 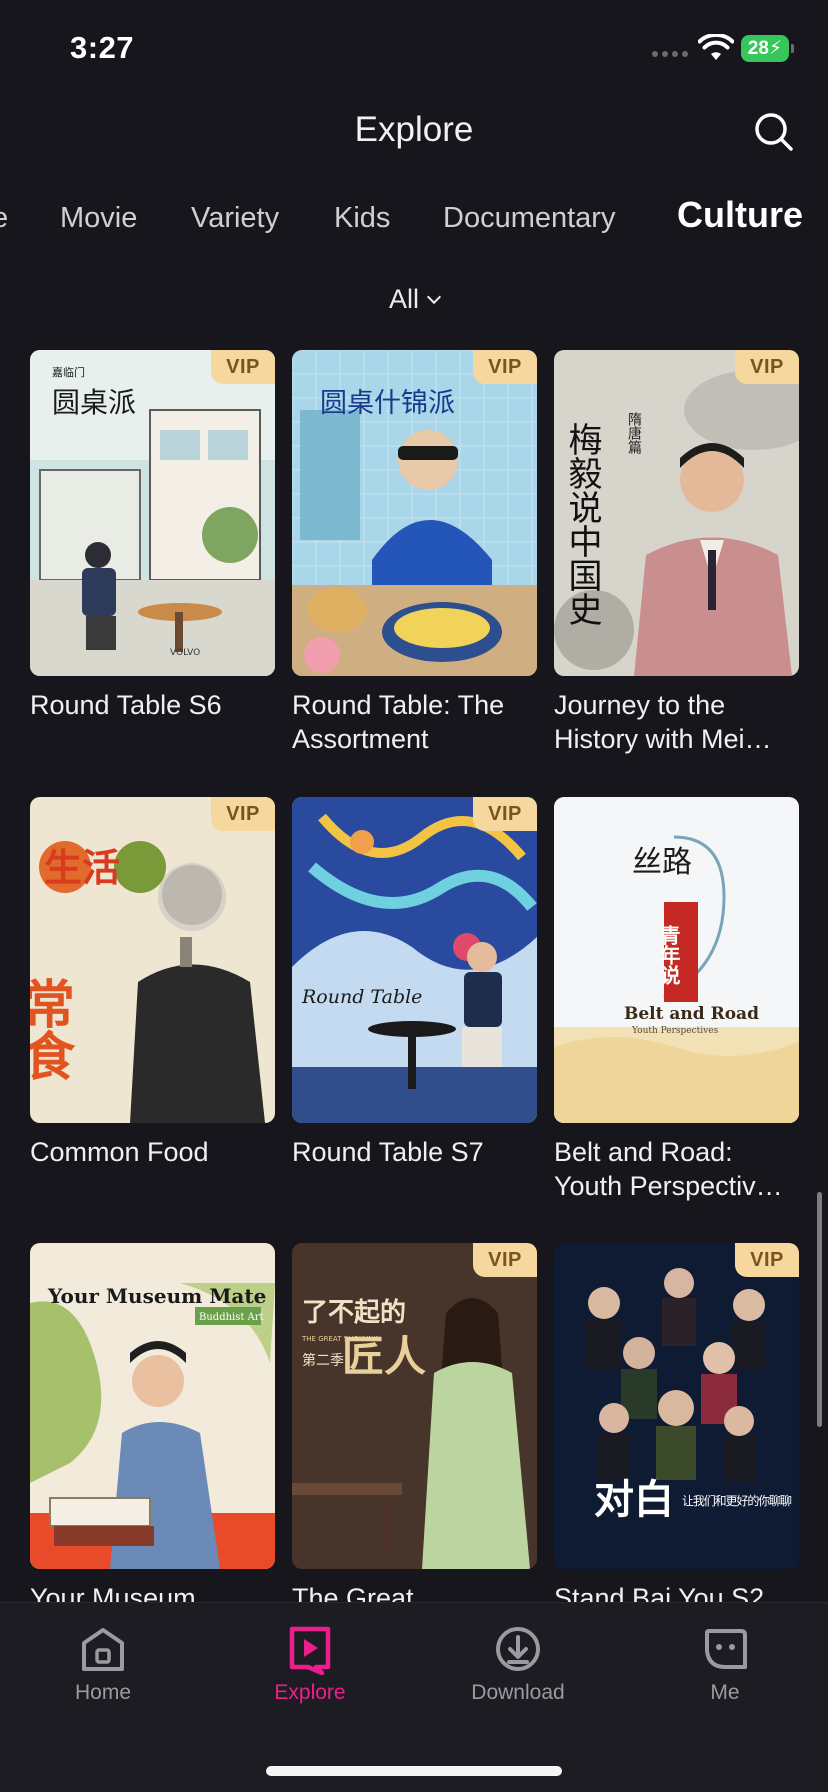 What do you see at coordinates (152, 513) in the screenshot?
I see `poster-image: 圆桌派 嘉临门 VOLVO VIP` at bounding box center [152, 513].